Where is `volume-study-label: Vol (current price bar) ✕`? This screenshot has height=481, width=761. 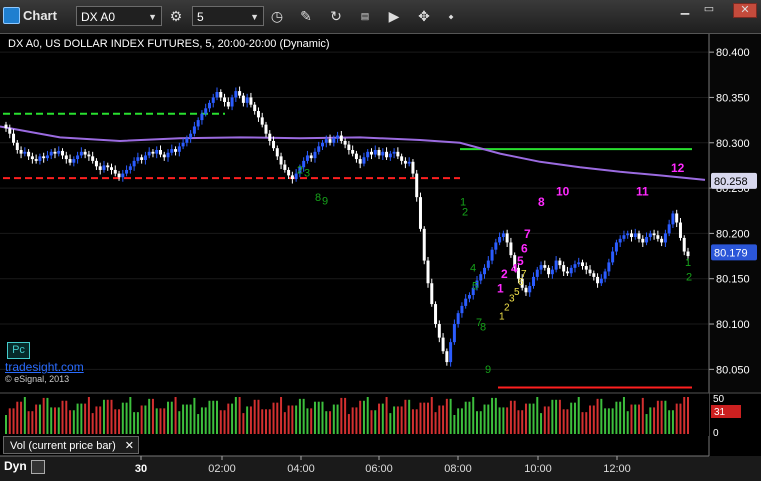
volume-study-label: Vol (current price bar) ✕ is located at coordinates (71, 445).